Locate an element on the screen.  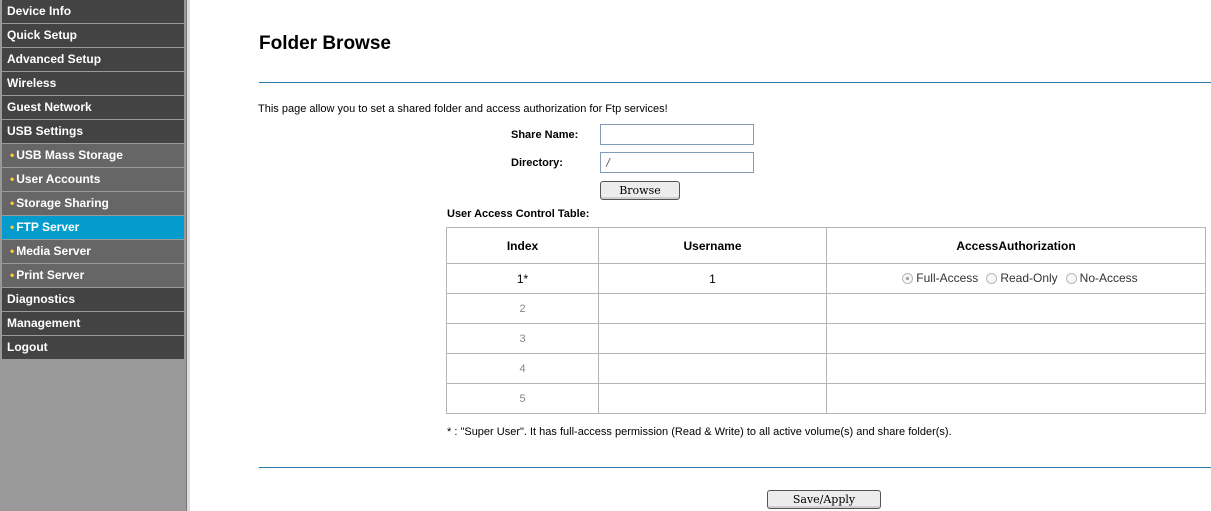
nav-storage-sharing: • Storage Sharing is located at coordinates (93, 203).